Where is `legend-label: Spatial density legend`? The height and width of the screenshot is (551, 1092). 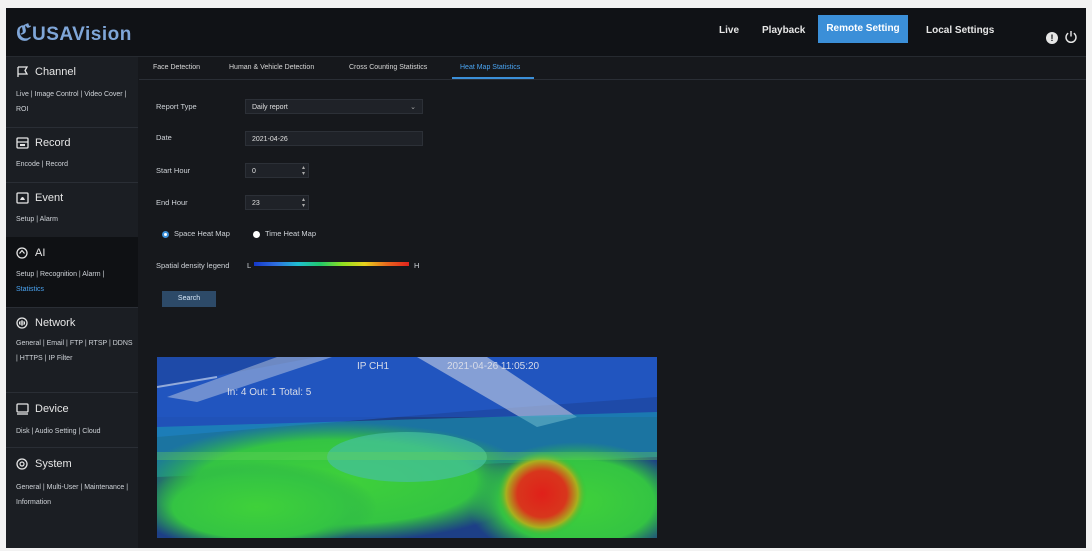 legend-label: Spatial density legend is located at coordinates (193, 265).